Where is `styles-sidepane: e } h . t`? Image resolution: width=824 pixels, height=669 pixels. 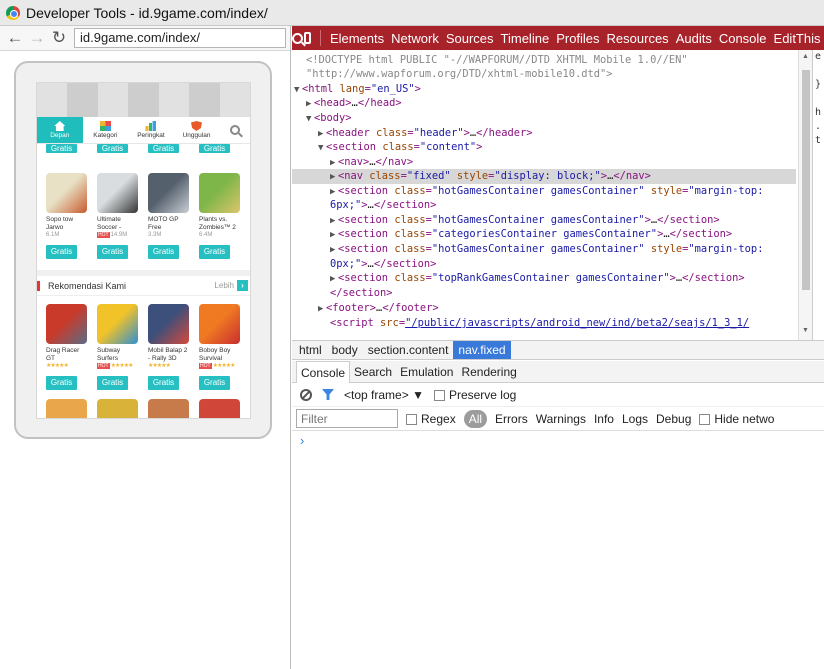
styles-sidepane: e } h . t is located at coordinates (818, 195).